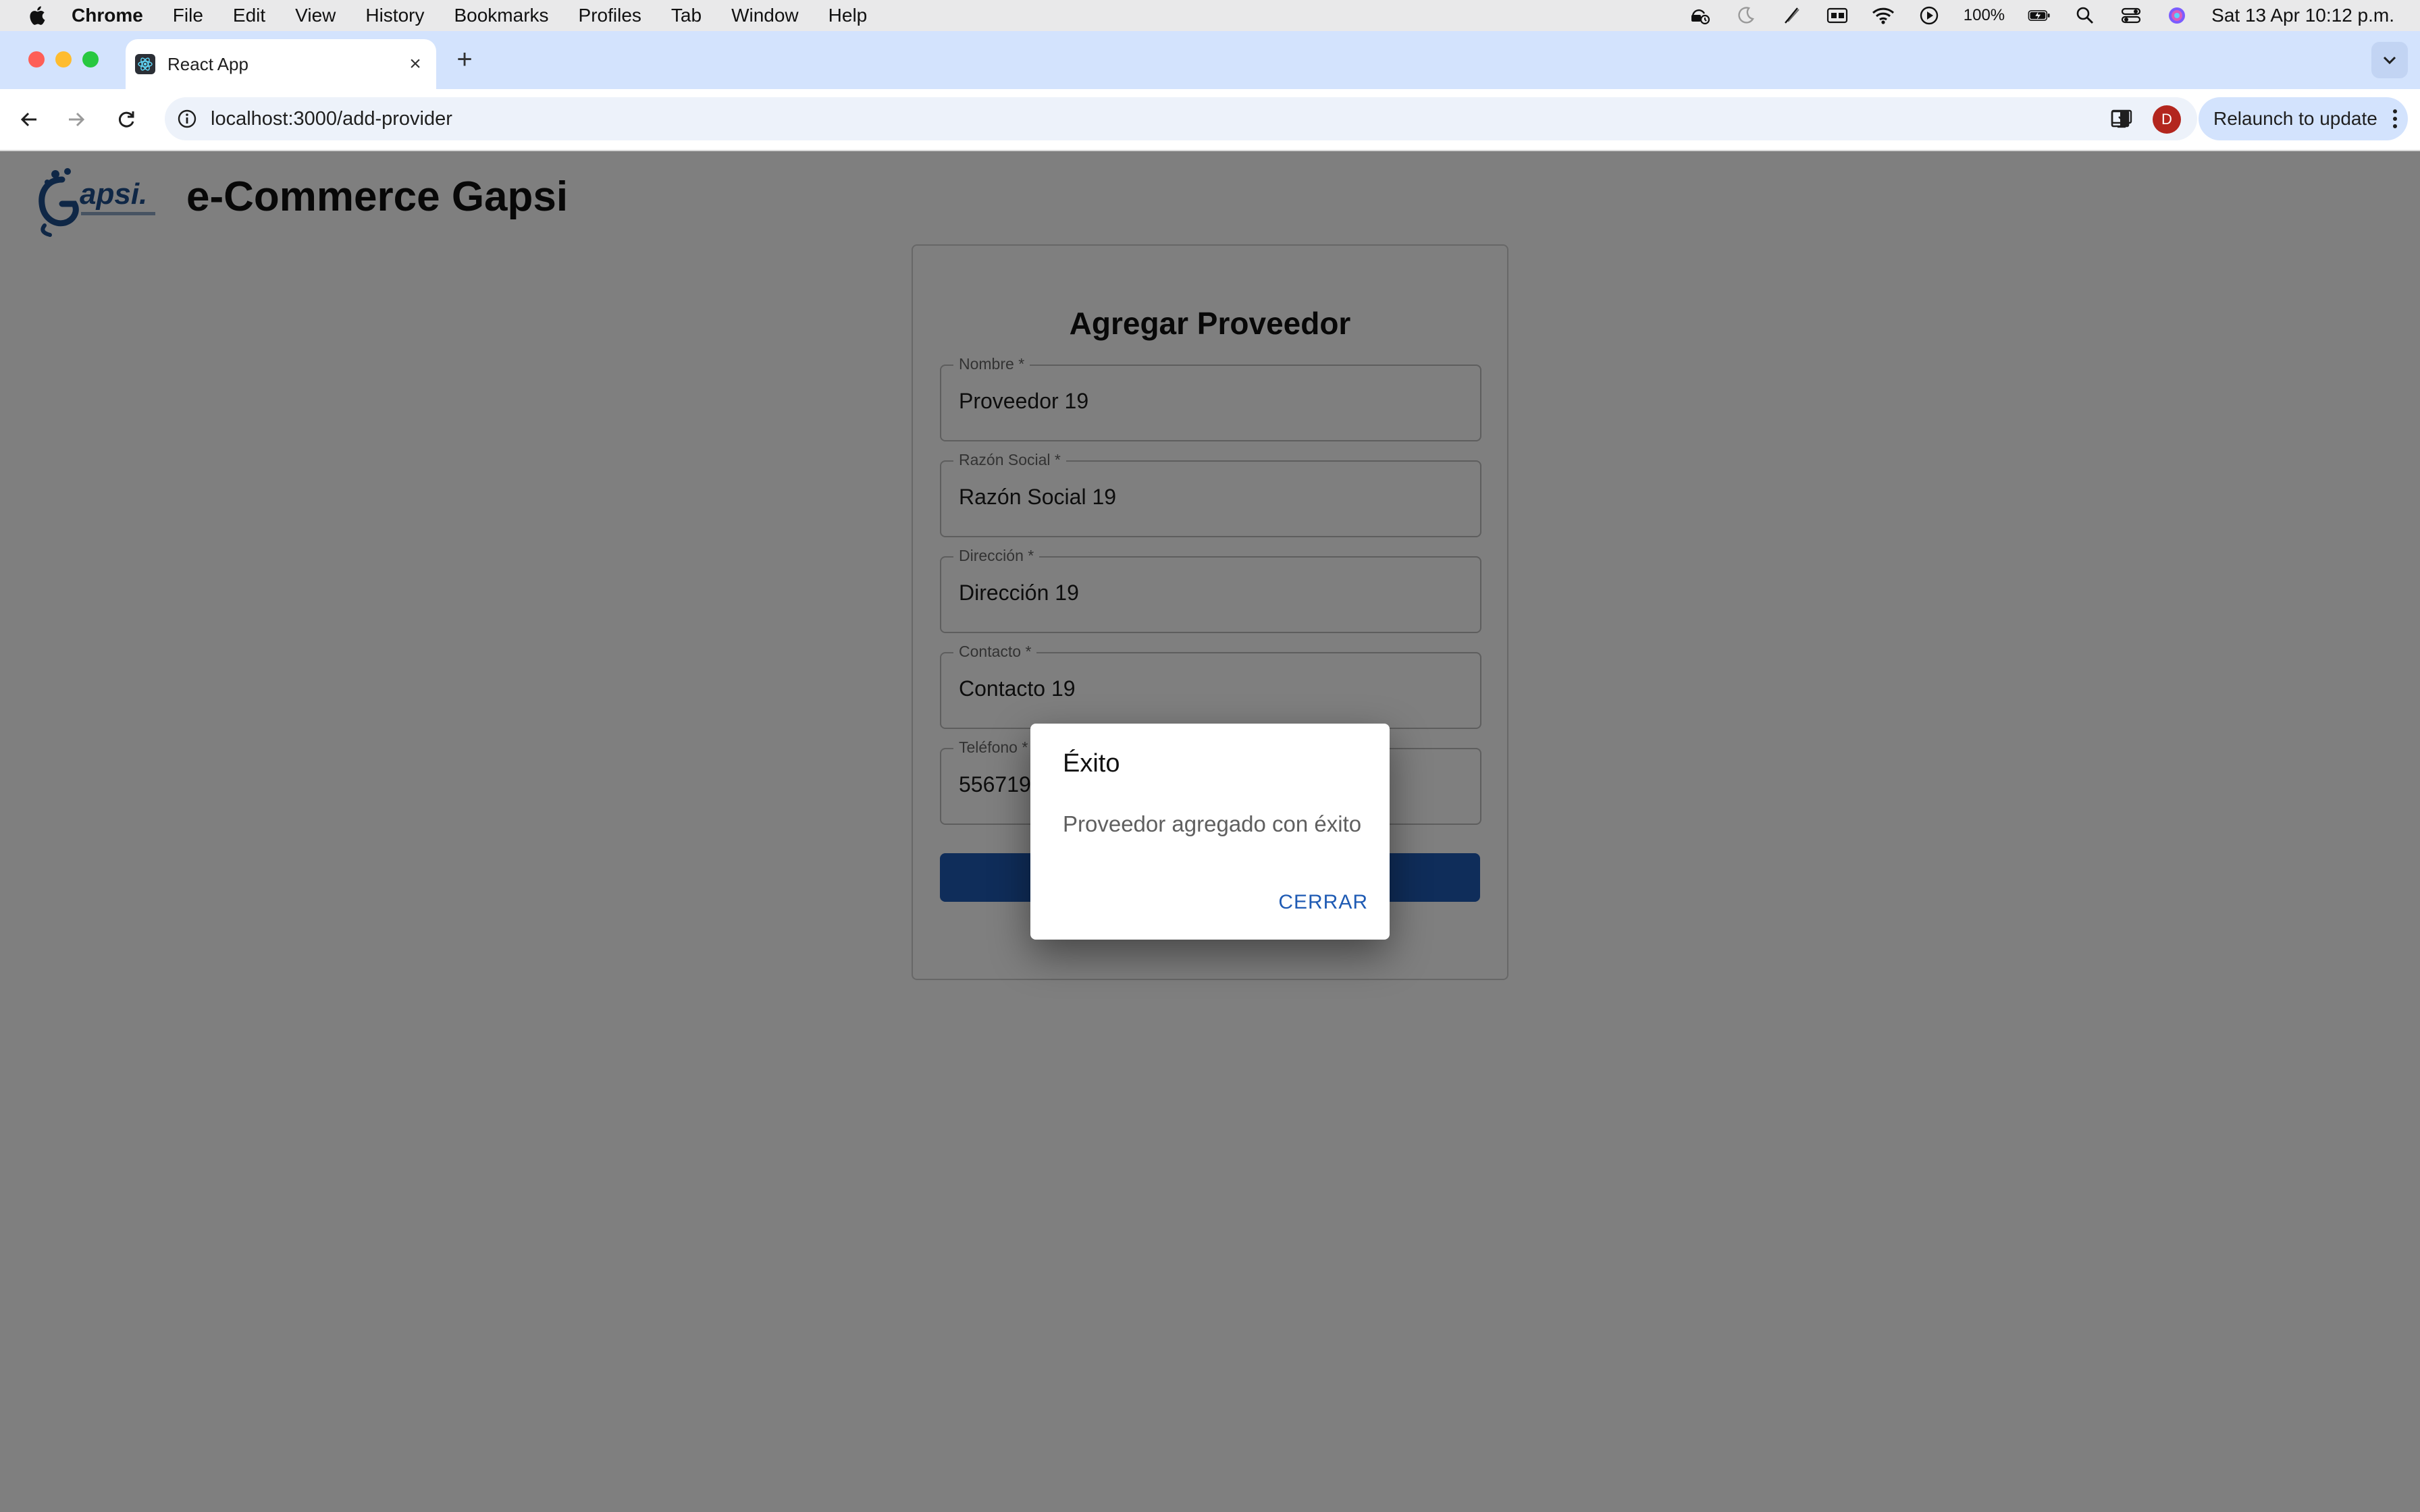 The image size is (2420, 1512). I want to click on chrome-tab-strip: React App × +, so click(1210, 60).